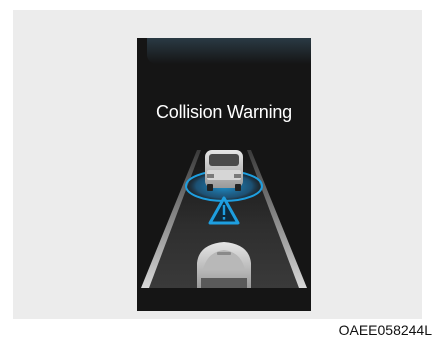 The width and height of the screenshot is (436, 341). What do you see at coordinates (385, 330) in the screenshot?
I see `figure-code: OAEE058244L` at bounding box center [385, 330].